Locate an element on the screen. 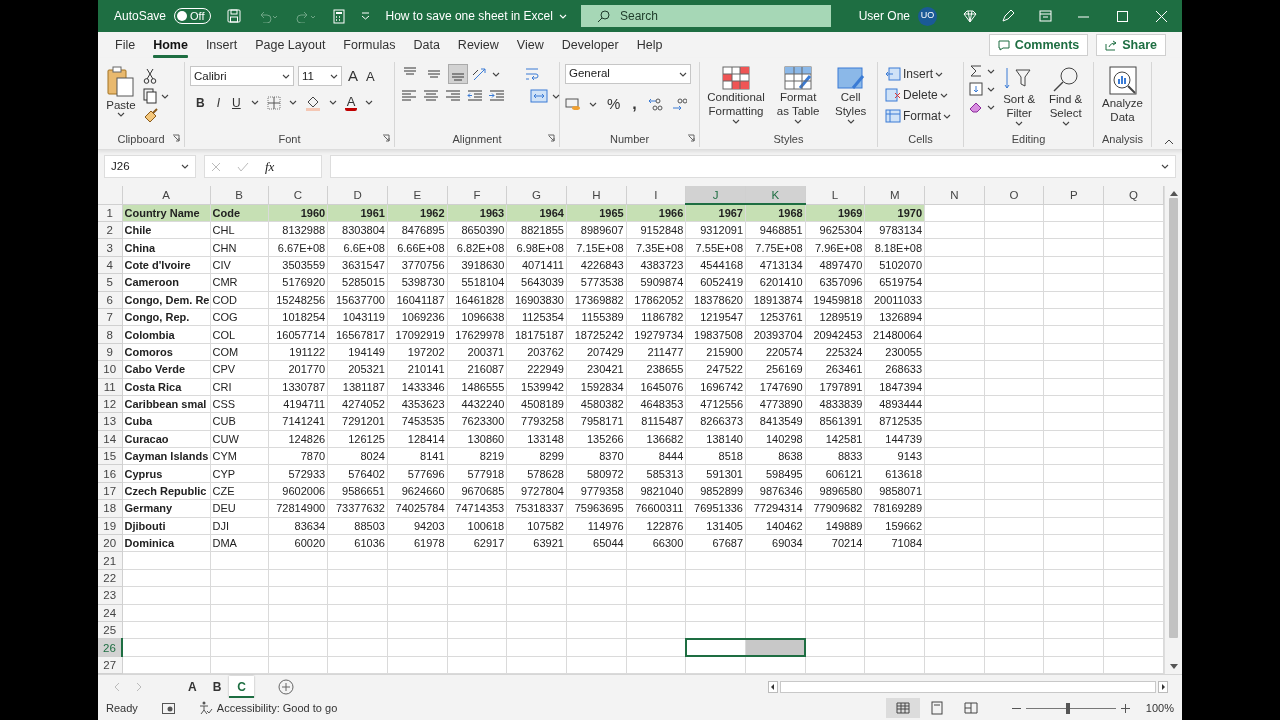  table-cell: 60020 is located at coordinates (298, 543).